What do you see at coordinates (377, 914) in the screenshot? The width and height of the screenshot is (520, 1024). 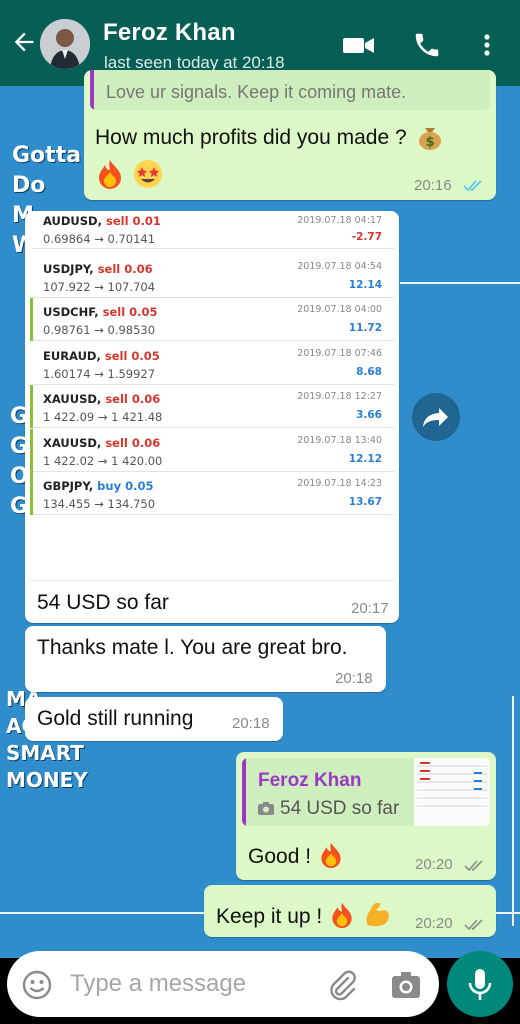 I see `flexed-biceps-emoji-icon` at bounding box center [377, 914].